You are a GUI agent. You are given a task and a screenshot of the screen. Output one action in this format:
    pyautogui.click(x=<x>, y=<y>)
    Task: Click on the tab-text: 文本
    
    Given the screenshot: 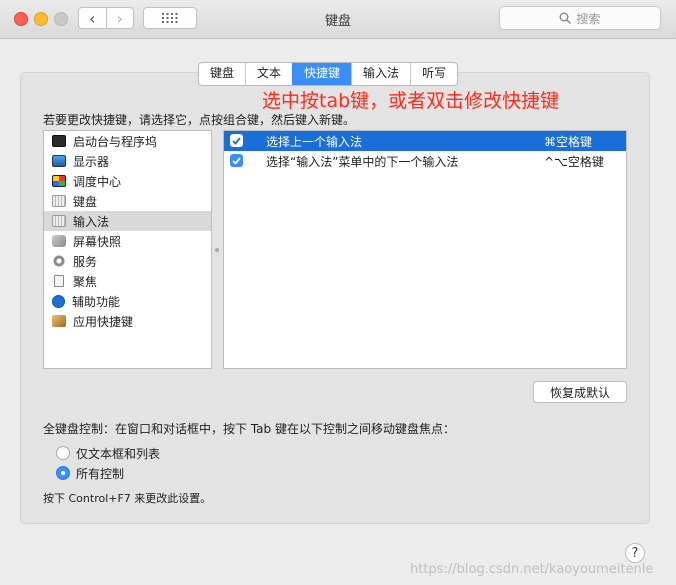 What is the action you would take?
    pyautogui.click(x=268, y=74)
    